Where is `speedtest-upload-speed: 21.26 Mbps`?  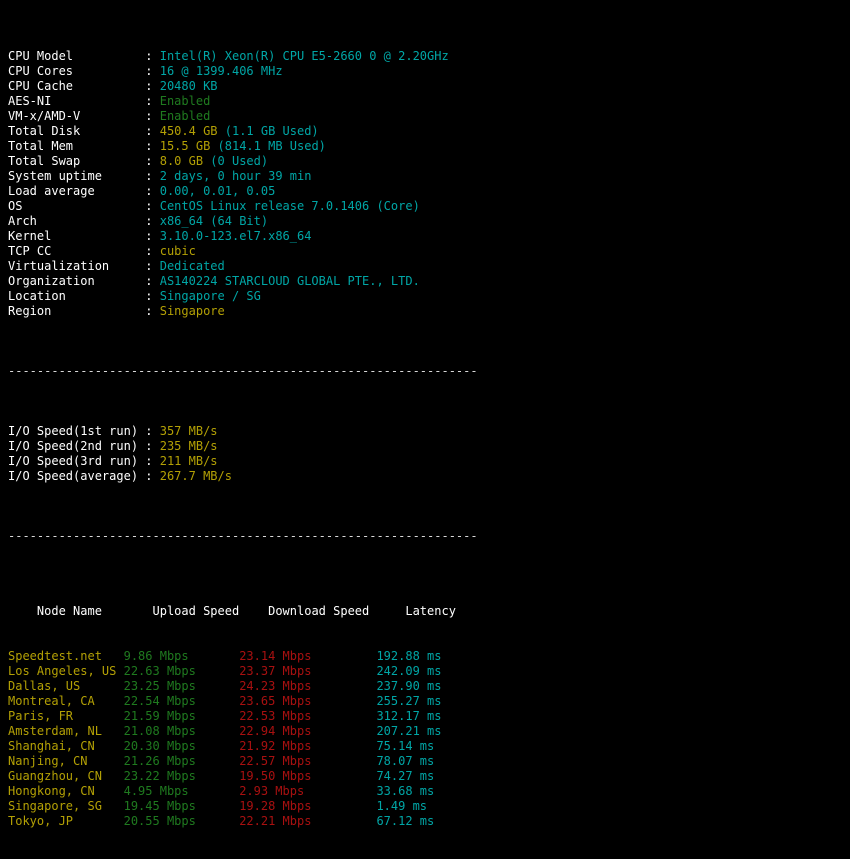
speedtest-upload-speed: 21.26 Mbps is located at coordinates (159, 761).